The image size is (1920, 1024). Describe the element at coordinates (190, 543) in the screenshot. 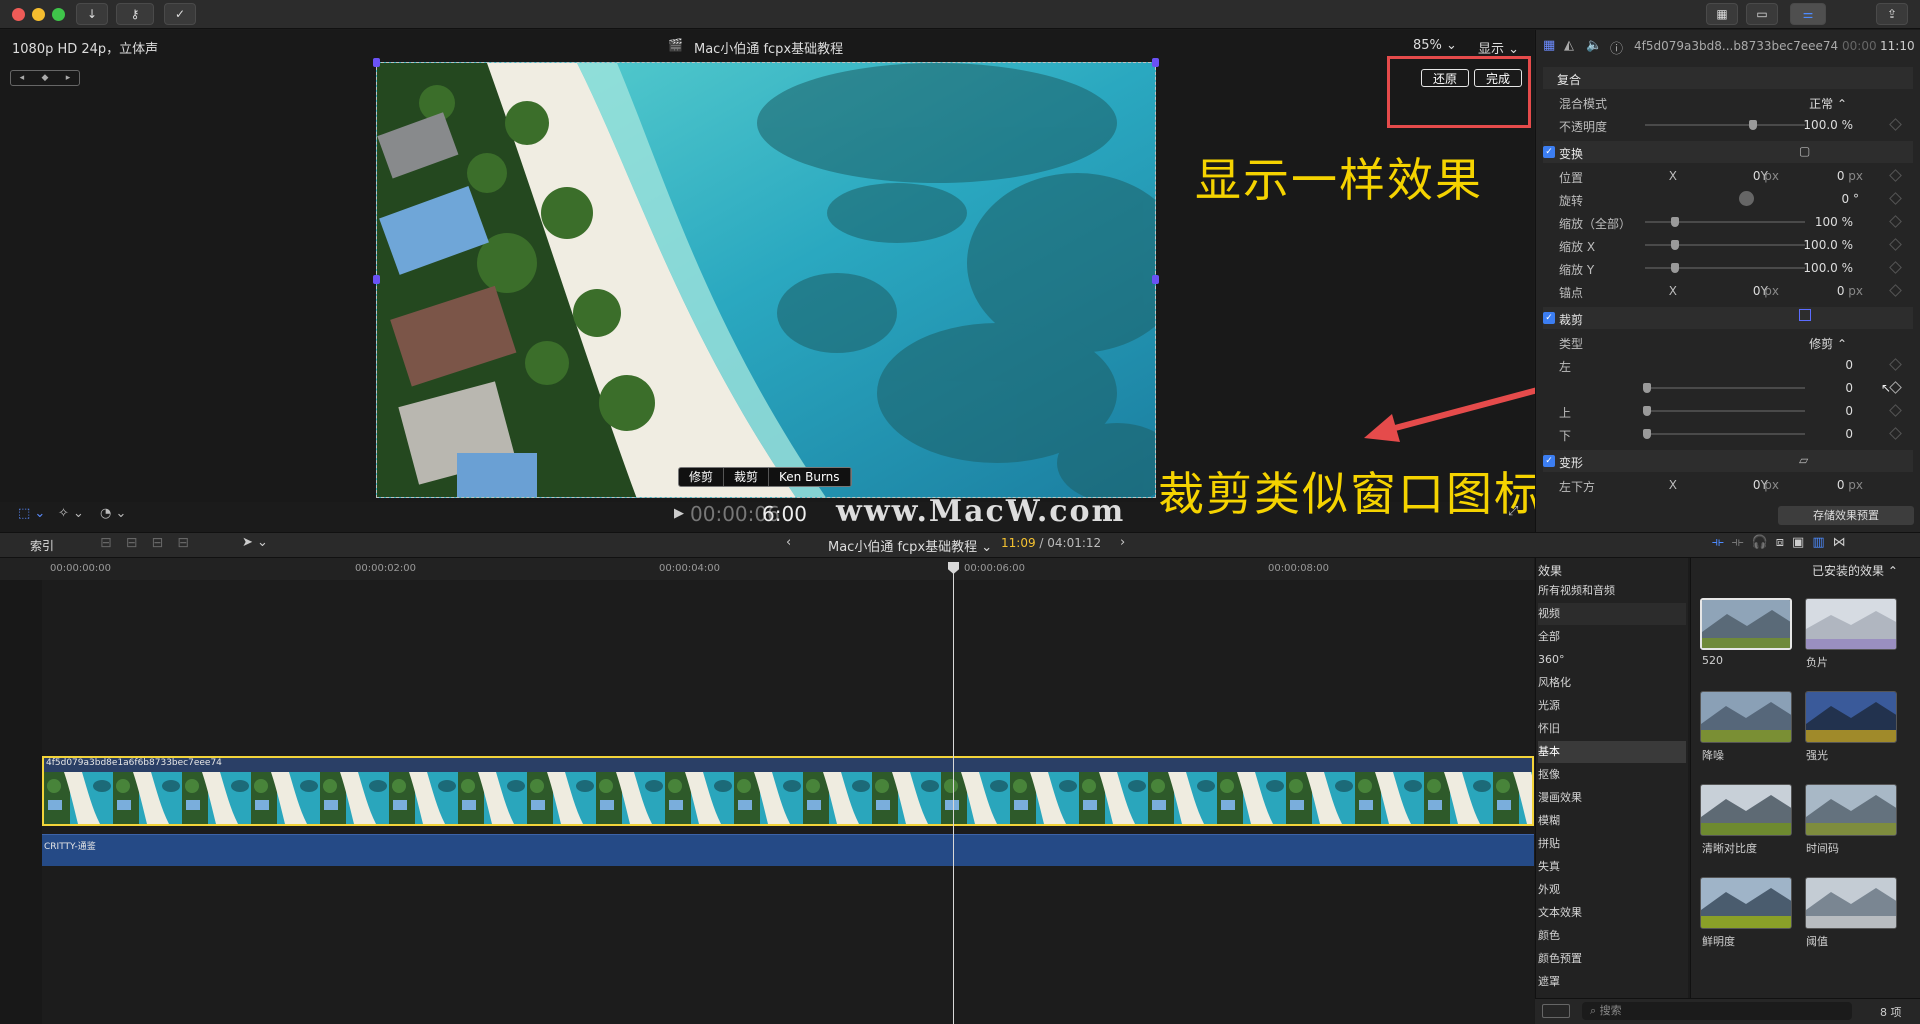

I see `overwrite-clip-icon: ⊟` at that location.